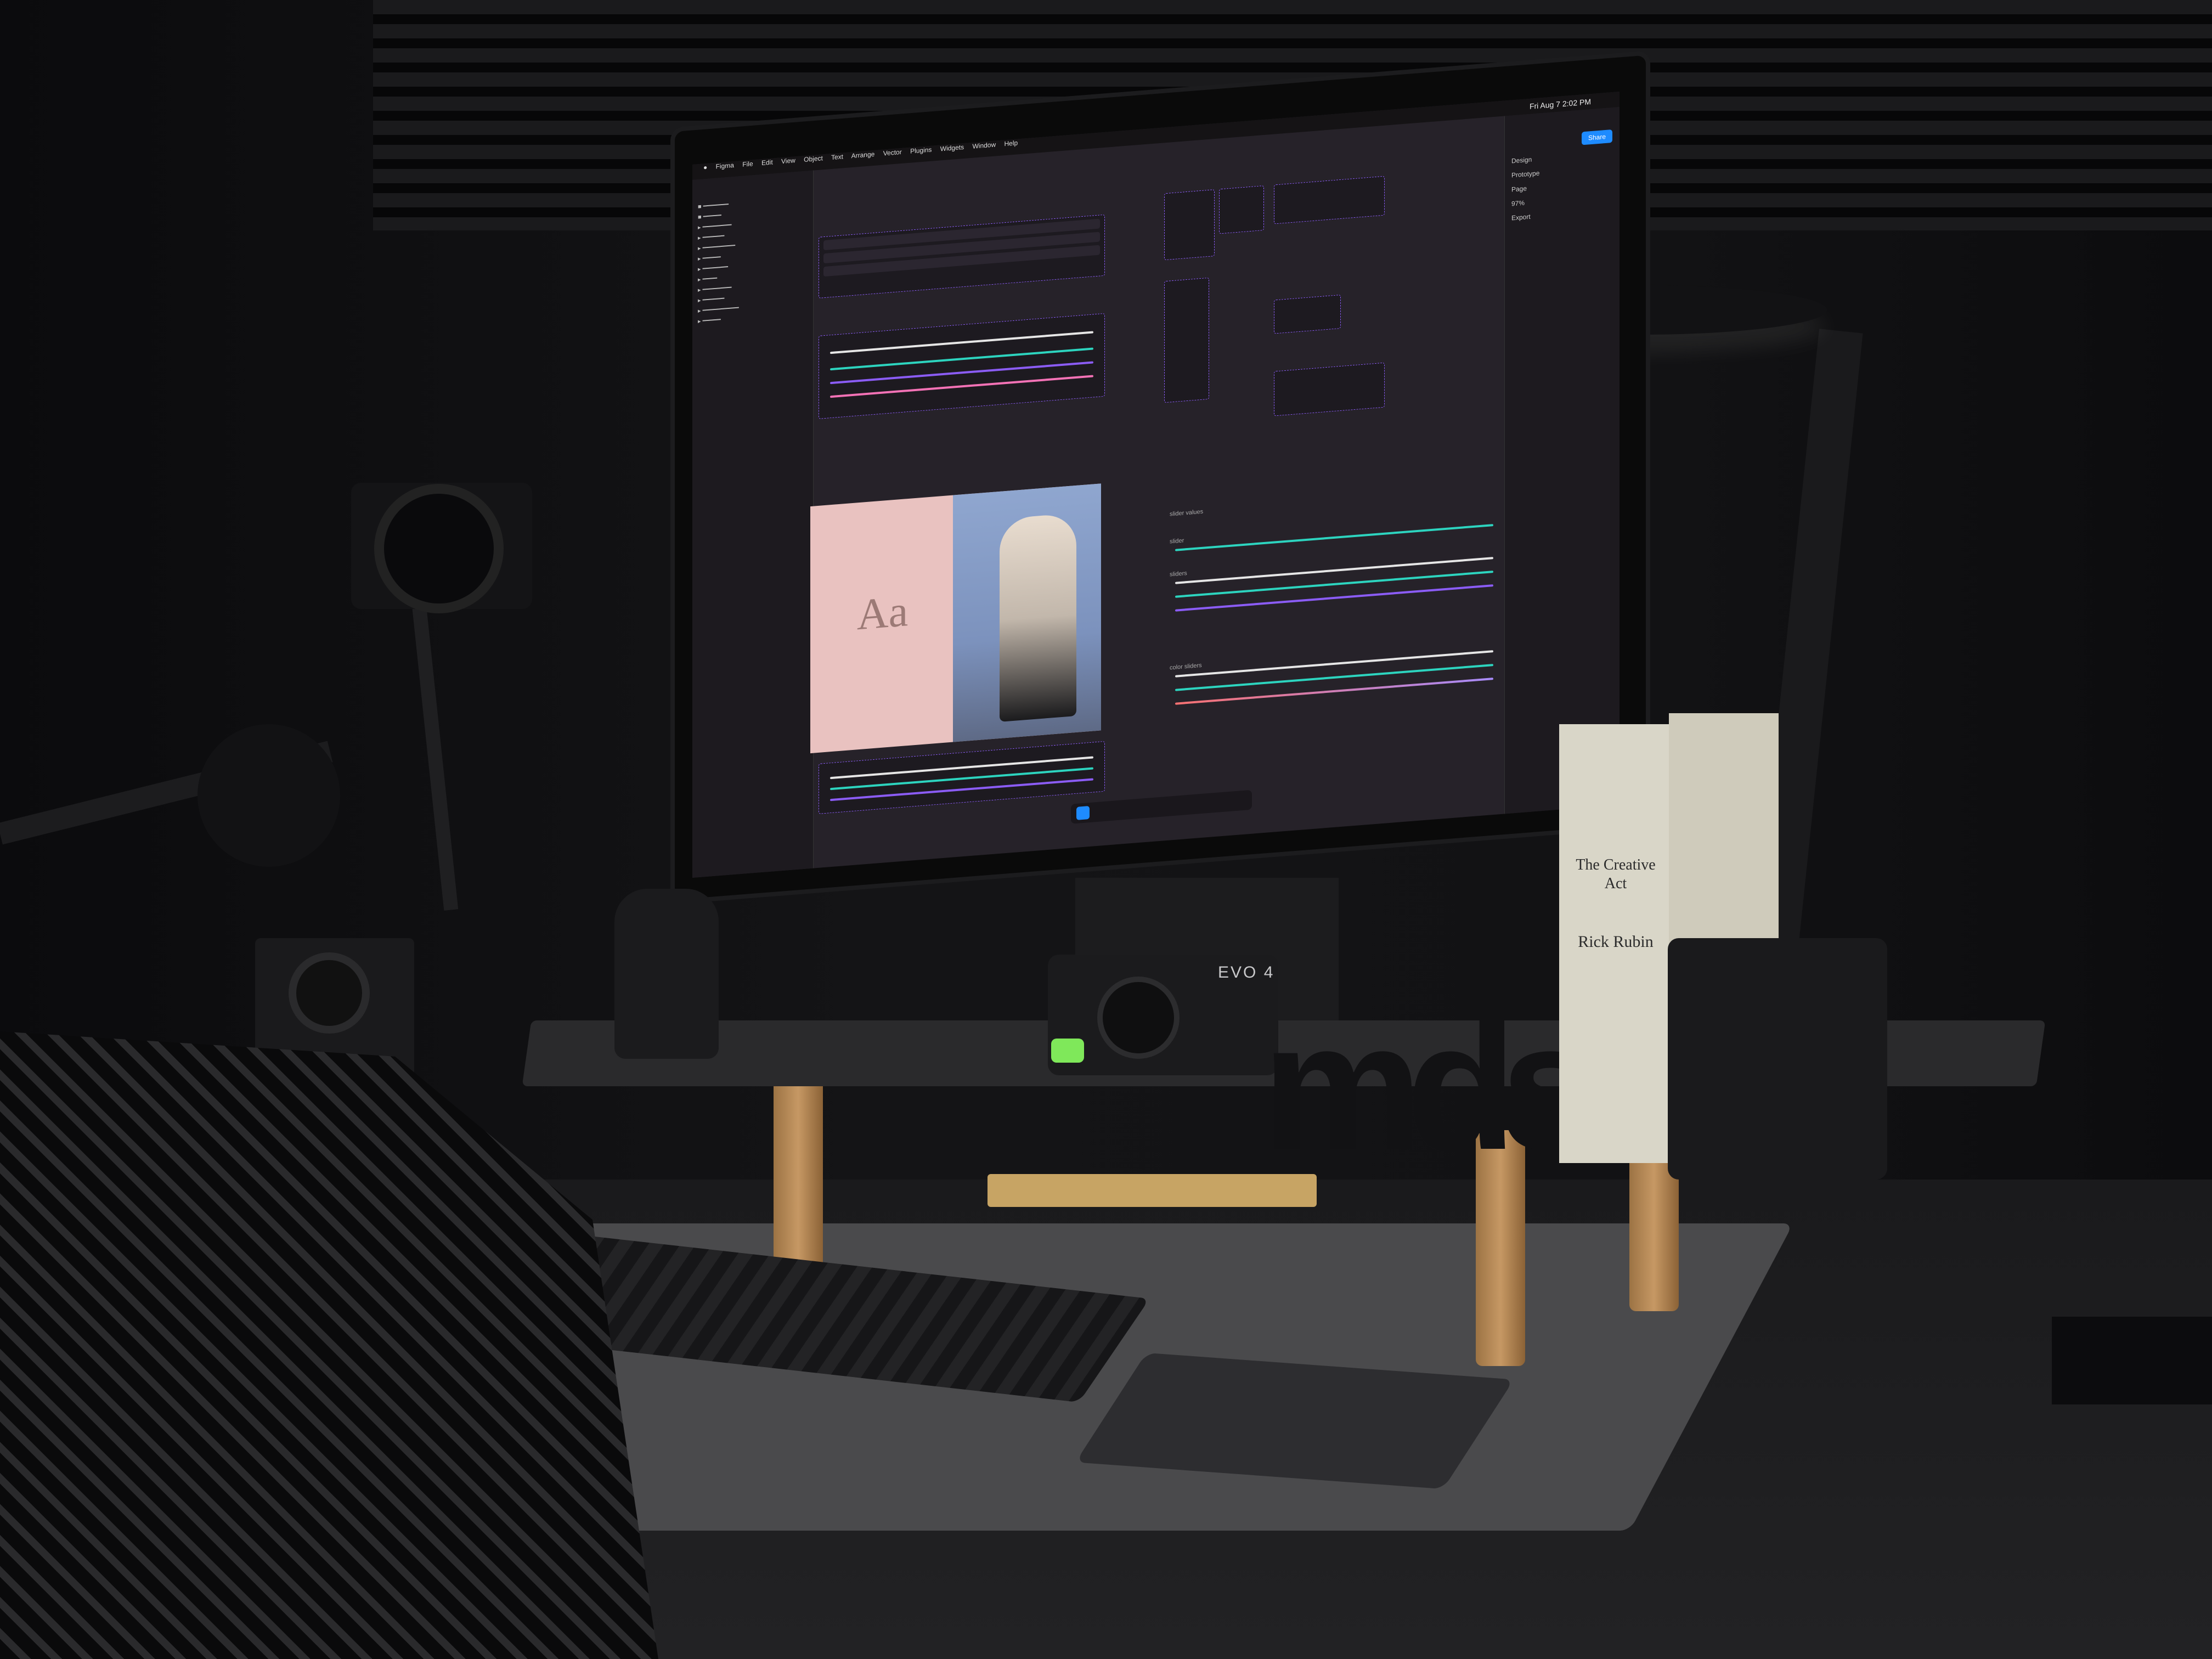  Describe the element at coordinates (329, 993) in the screenshot. I see `speaker-cone` at that location.